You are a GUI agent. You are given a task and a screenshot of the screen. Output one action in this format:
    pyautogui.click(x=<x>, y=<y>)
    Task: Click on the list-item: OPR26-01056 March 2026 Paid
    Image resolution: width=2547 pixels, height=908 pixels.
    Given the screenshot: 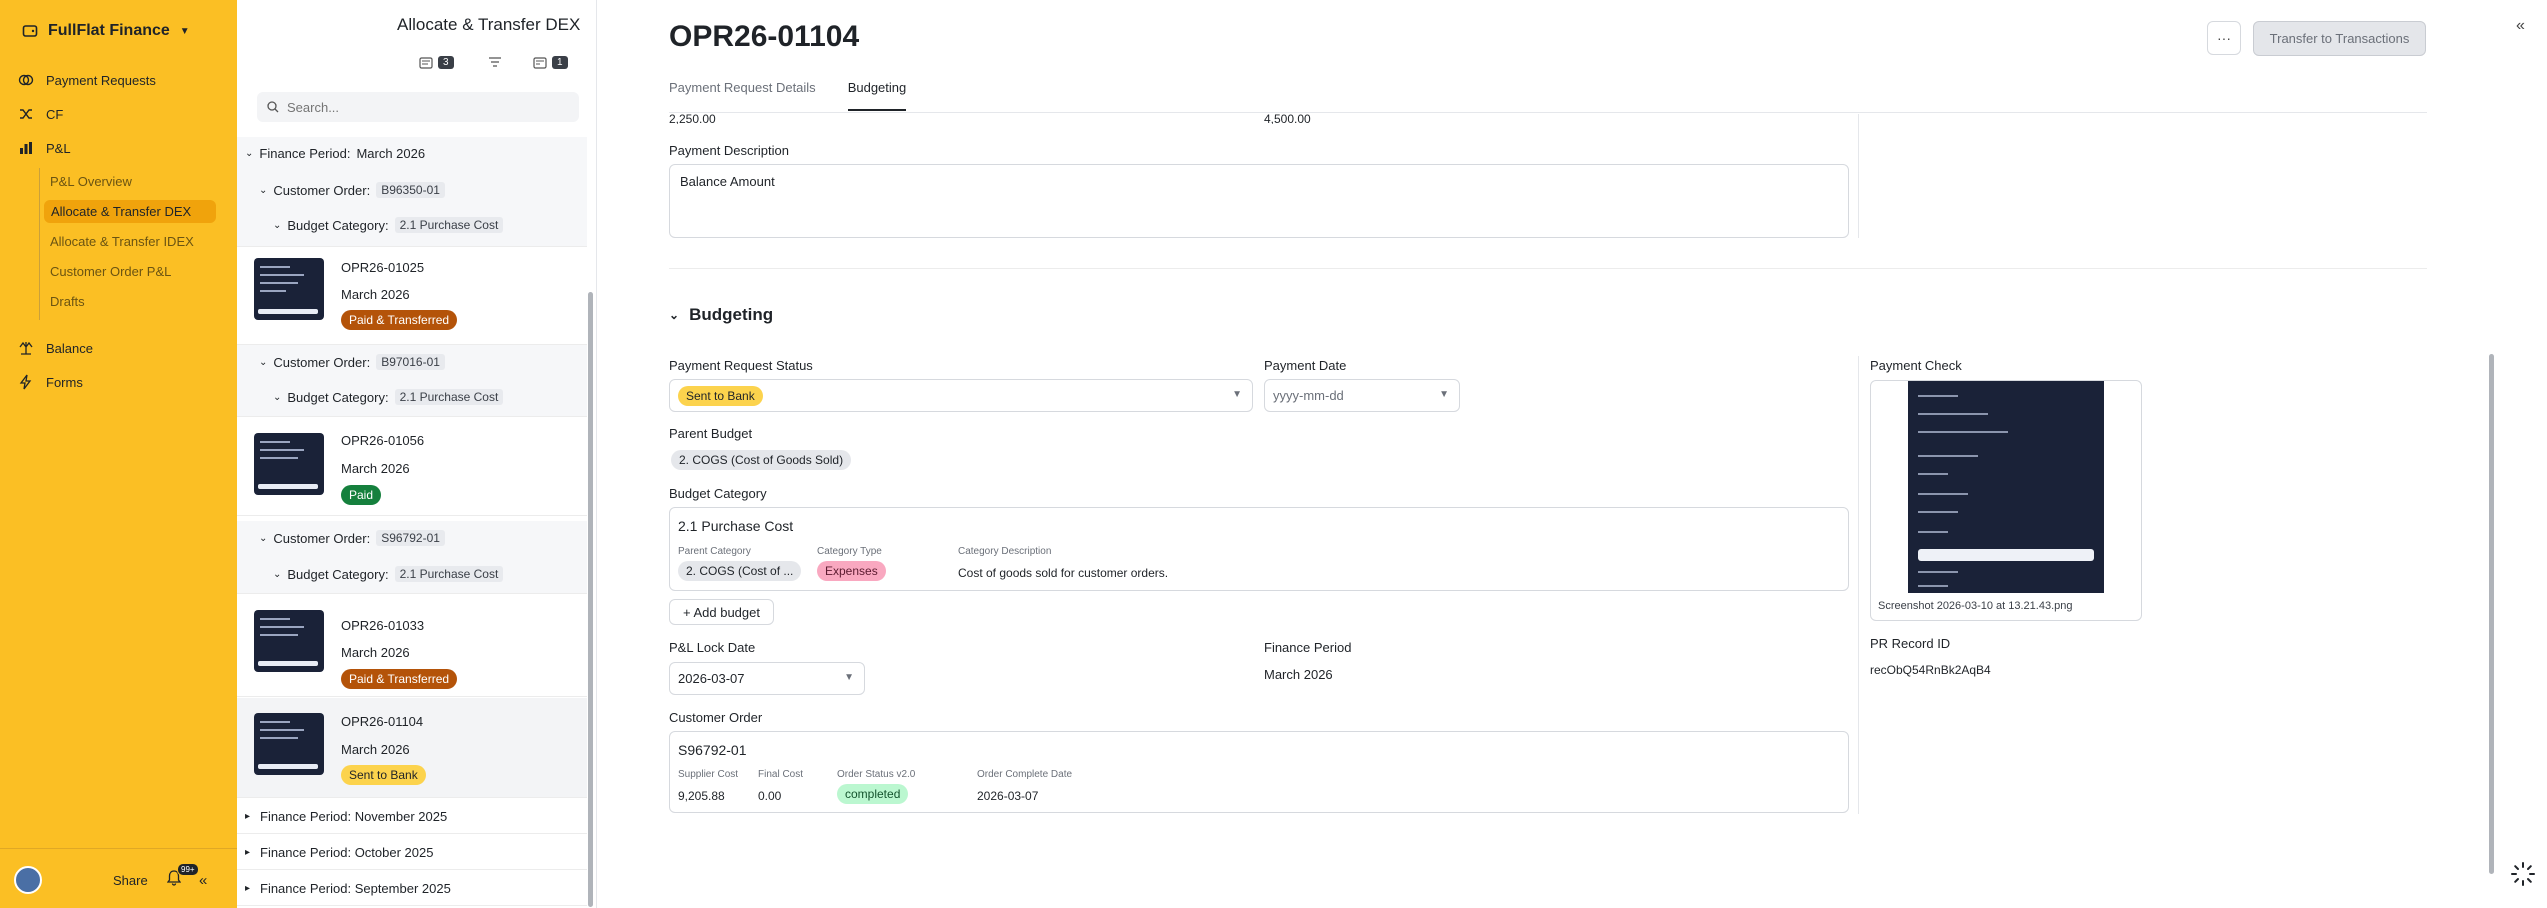 What is the action you would take?
    pyautogui.click(x=412, y=467)
    